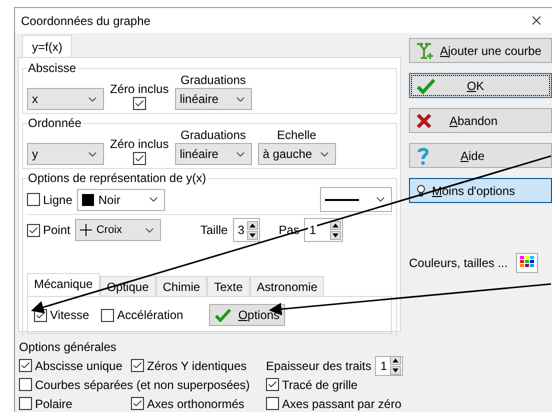  What do you see at coordinates (65, 99) in the screenshot?
I see `variable-dropdown: x` at bounding box center [65, 99].